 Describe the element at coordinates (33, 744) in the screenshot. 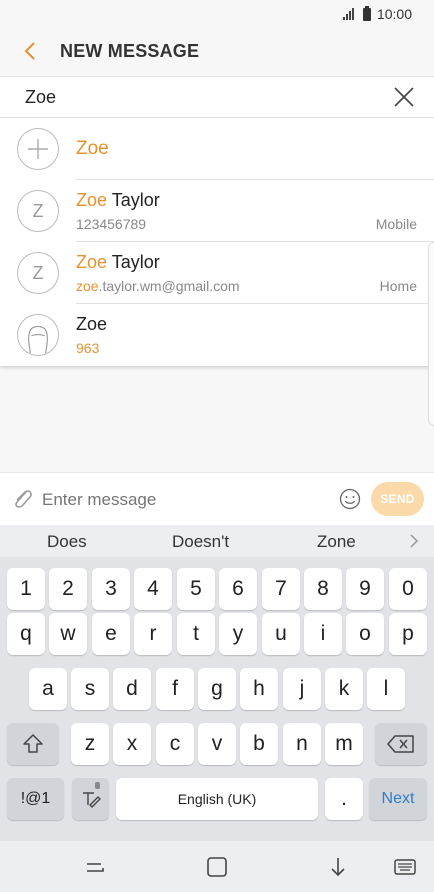

I see `shift-key` at that location.